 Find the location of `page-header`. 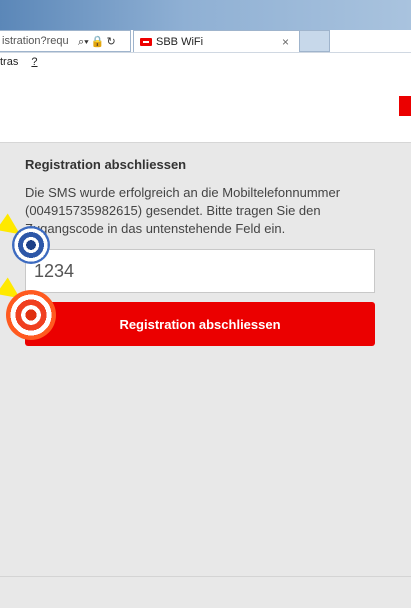

page-header is located at coordinates (205, 107).